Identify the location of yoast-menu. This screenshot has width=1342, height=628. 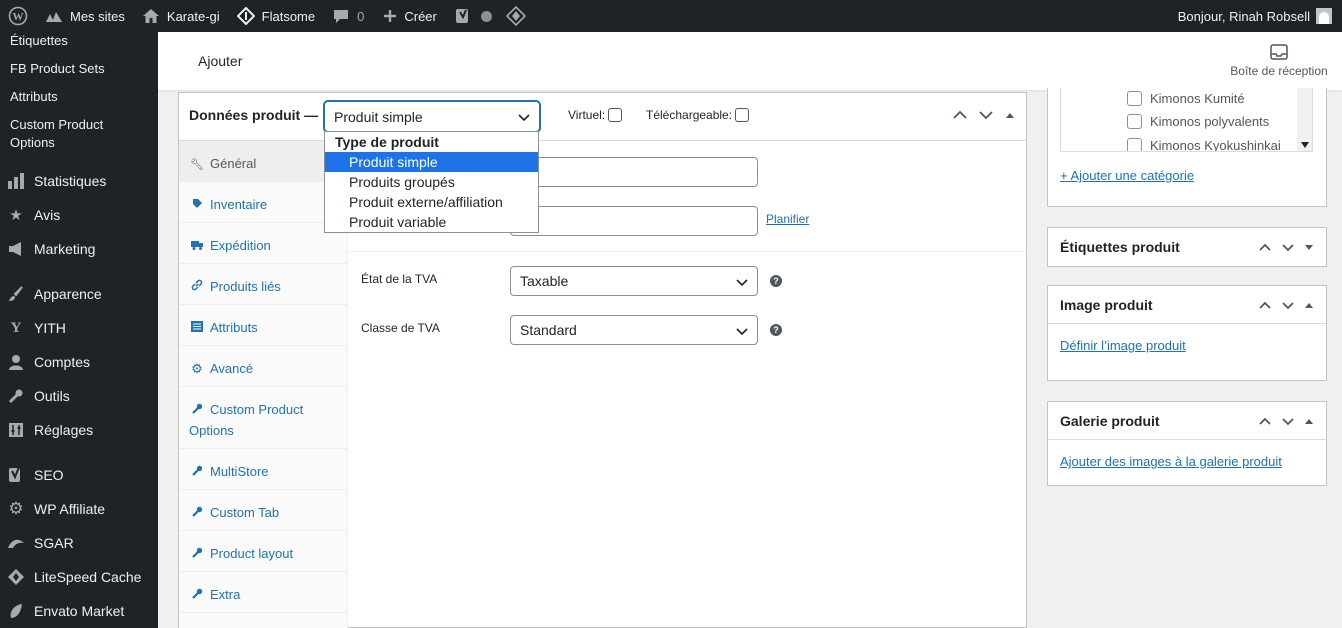
(460, 16).